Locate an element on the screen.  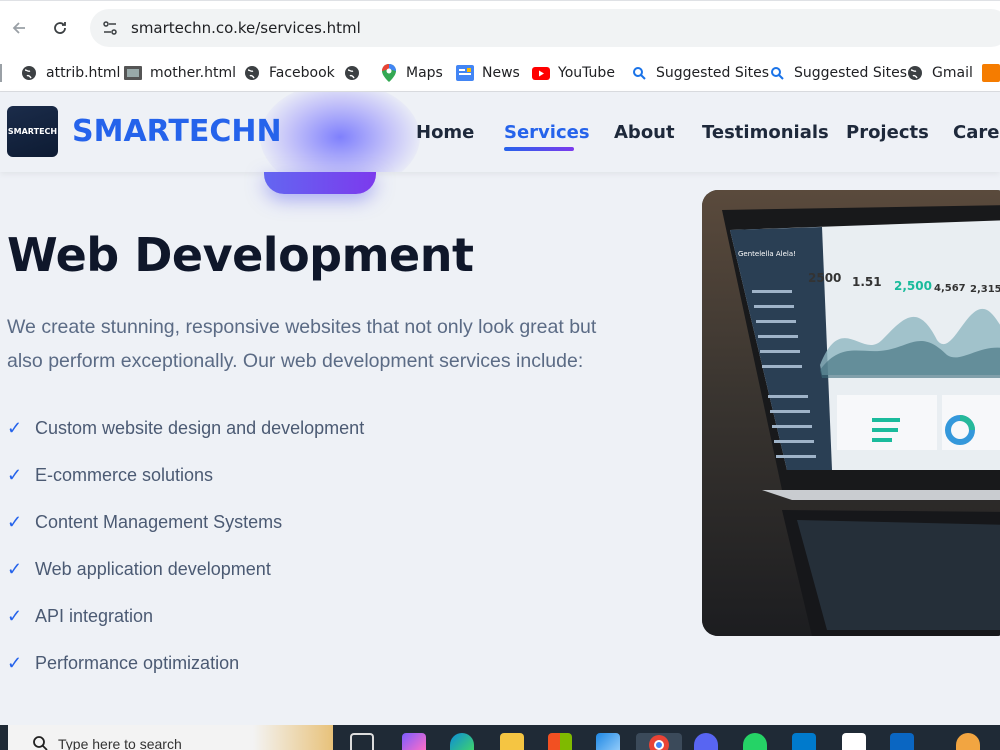
nav-services: Services is located at coordinates (547, 132).